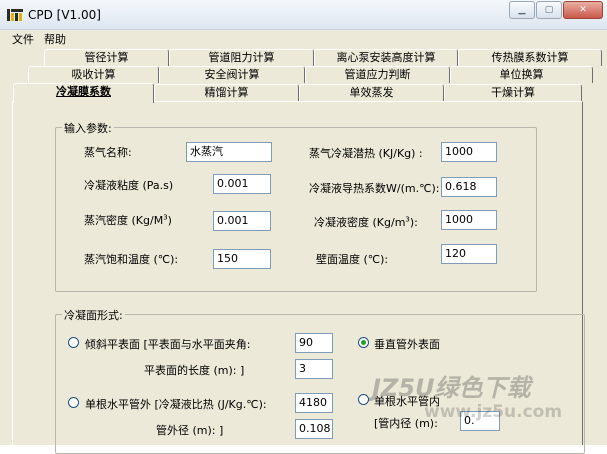 The width and height of the screenshot is (607, 454). Describe the element at coordinates (366, 153) in the screenshot. I see `latent-heat-label: 蒸气冷凝潜热 (KJ/Kg) :` at that location.